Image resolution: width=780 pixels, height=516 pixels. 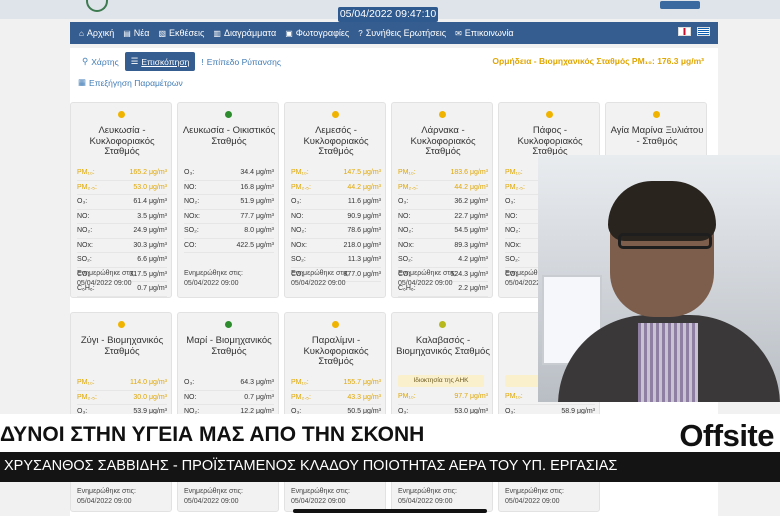 I want to click on nav-item-label: Φωτογραφίες, so click(x=322, y=33).